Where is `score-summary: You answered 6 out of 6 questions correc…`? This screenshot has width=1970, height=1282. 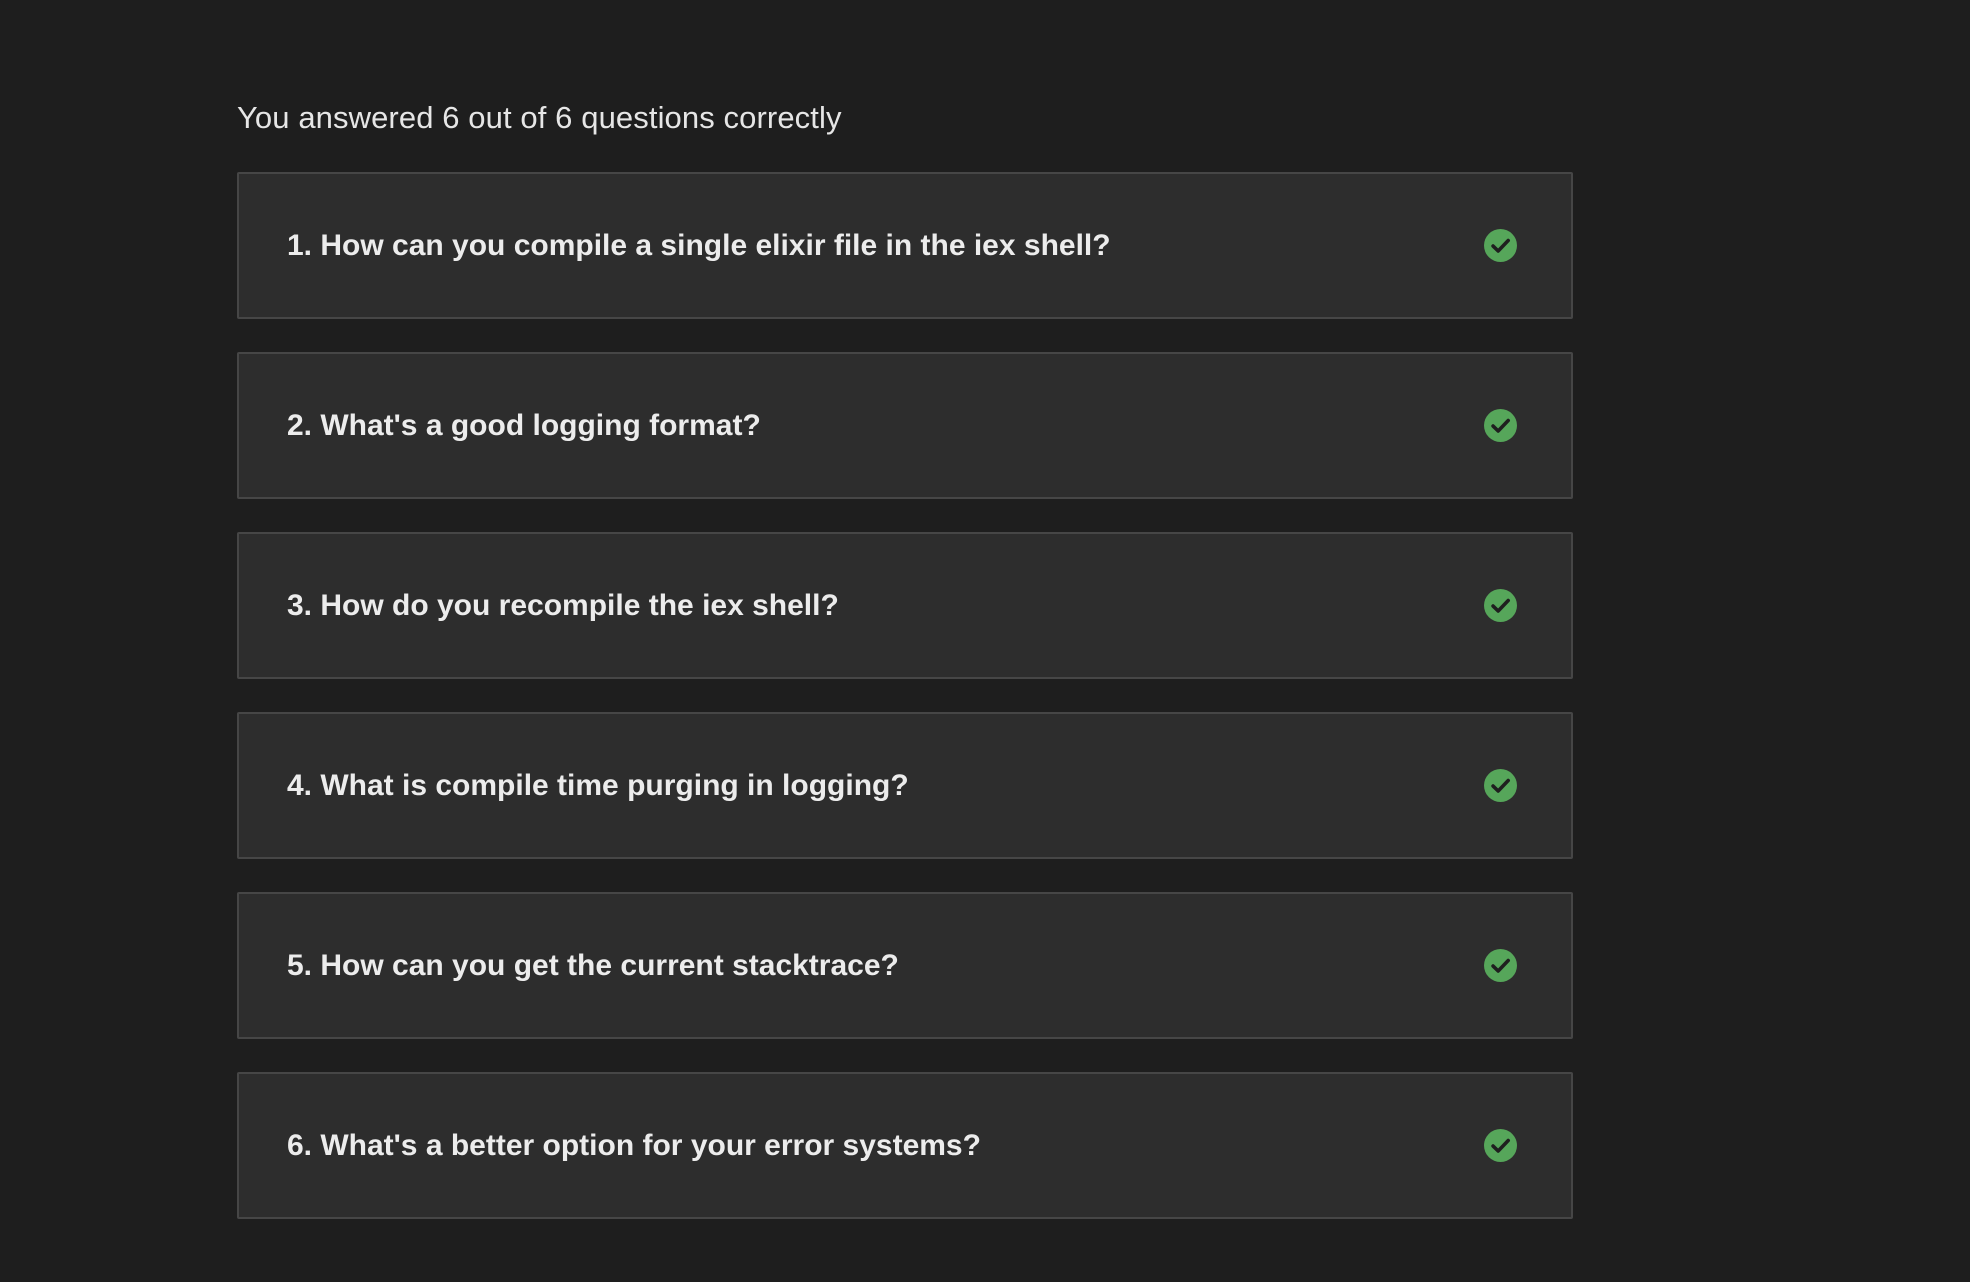 score-summary: You answered 6 out of 6 questions correc… is located at coordinates (539, 117).